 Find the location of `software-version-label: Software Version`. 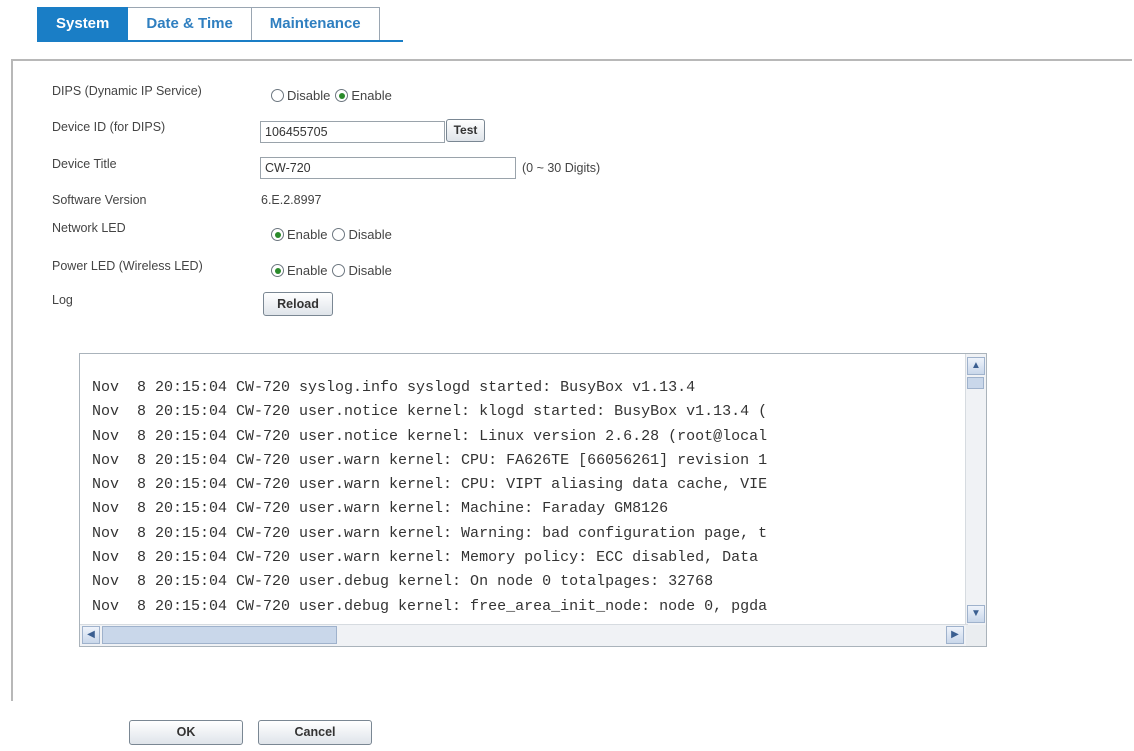

software-version-label: Software Version is located at coordinates (99, 200).